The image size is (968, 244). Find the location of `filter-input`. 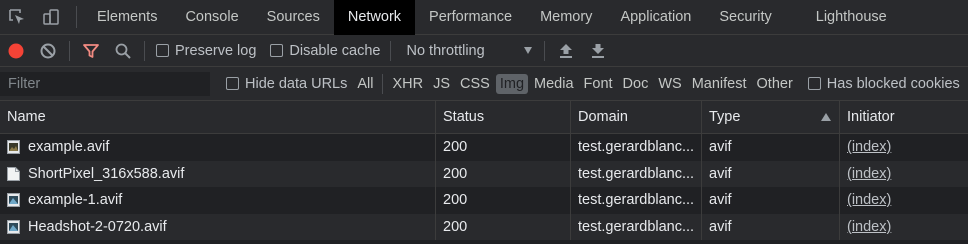

filter-input is located at coordinates (105, 83).